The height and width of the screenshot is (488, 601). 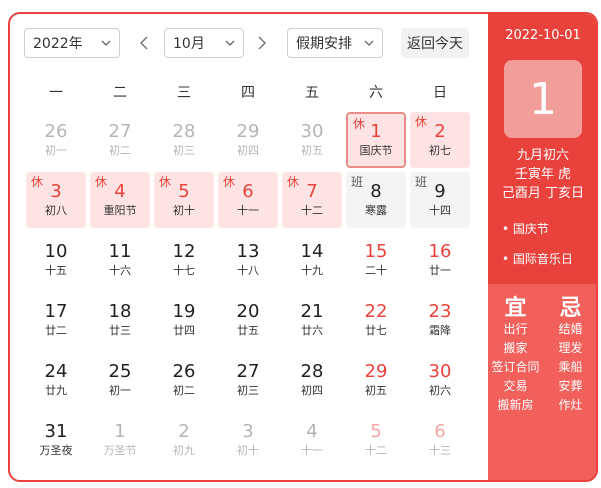 I want to click on next-month-button, so click(x=262, y=43).